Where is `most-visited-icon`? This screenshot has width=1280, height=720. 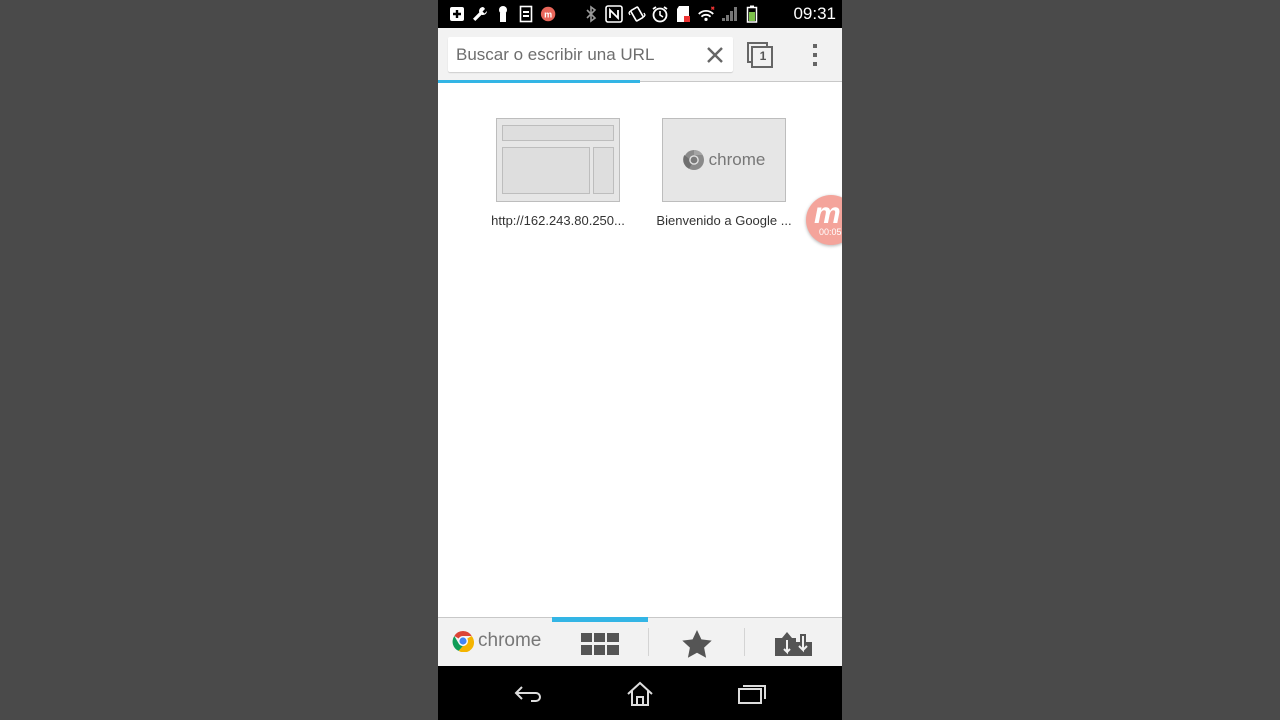
most-visited-icon is located at coordinates (600, 644).